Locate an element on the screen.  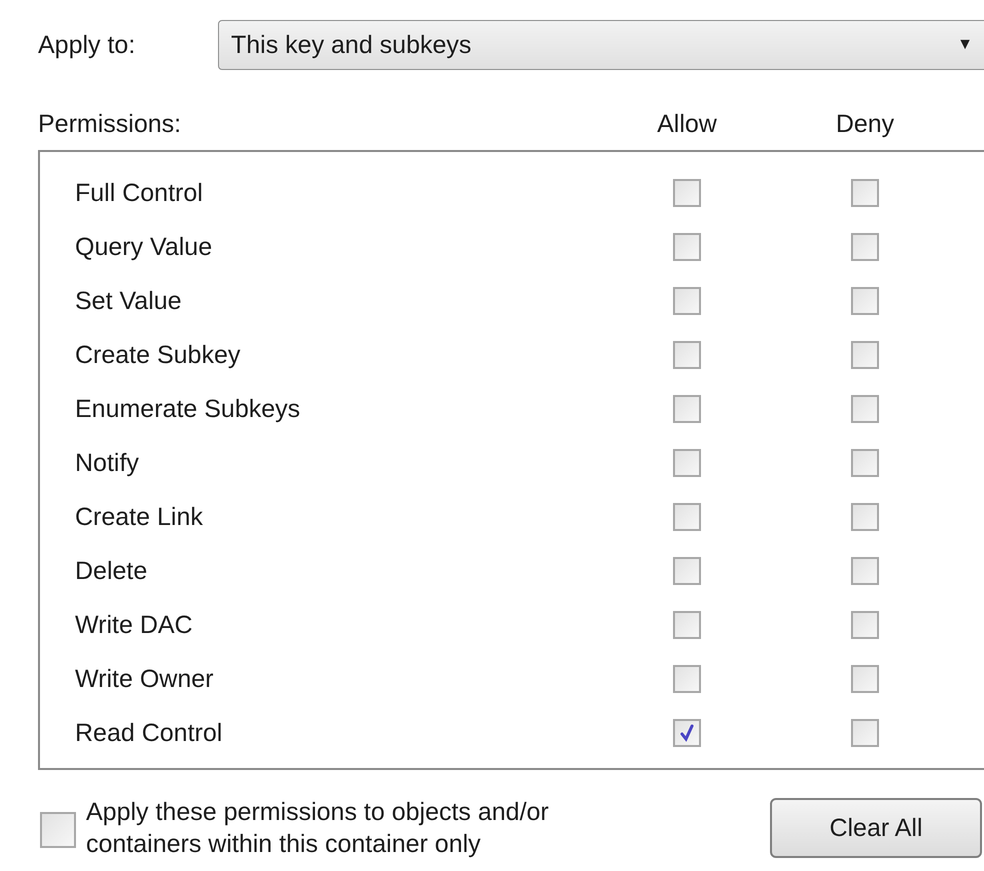
permission-name: Read Control is located at coordinates (148, 733).